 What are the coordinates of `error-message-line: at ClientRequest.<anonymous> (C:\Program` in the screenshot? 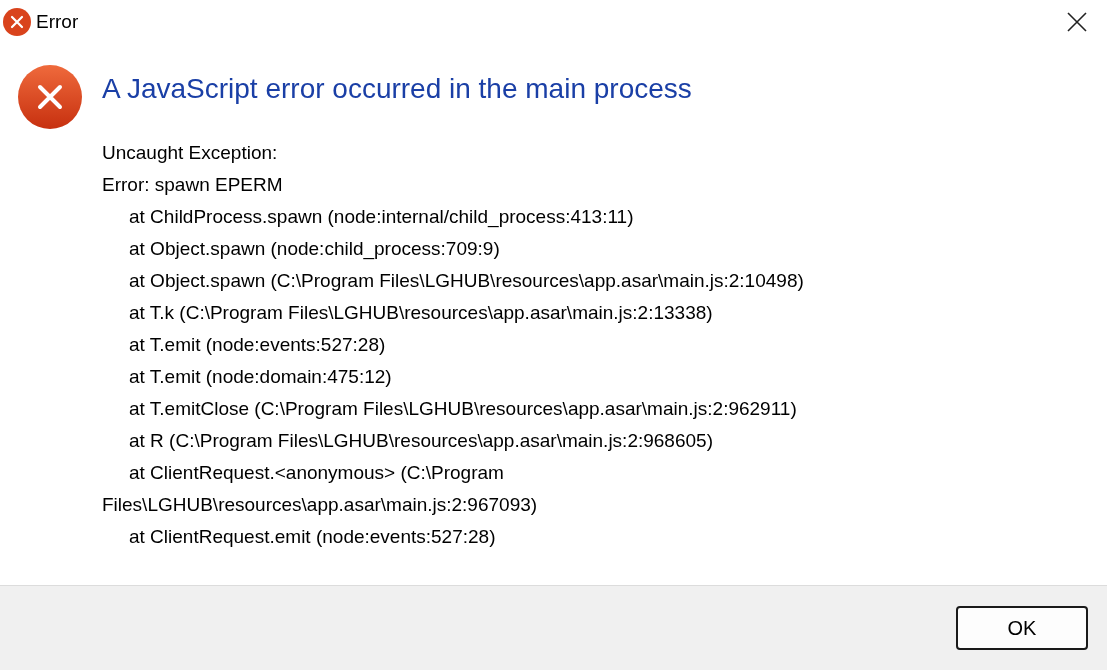 It's located at (316, 473).